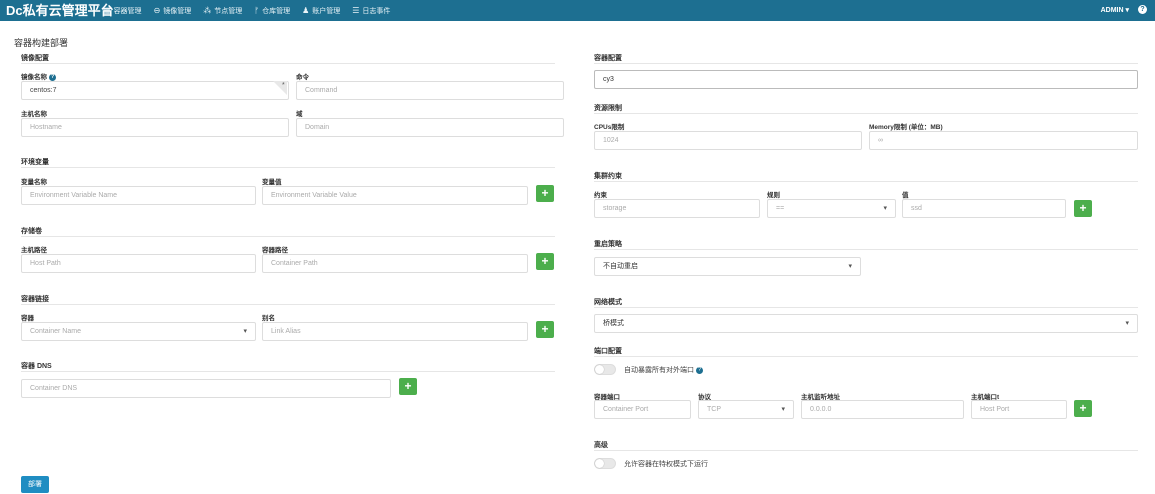 Image resolution: width=1155 pixels, height=494 pixels. I want to click on memory-limit-input: ∞, so click(1003, 140).